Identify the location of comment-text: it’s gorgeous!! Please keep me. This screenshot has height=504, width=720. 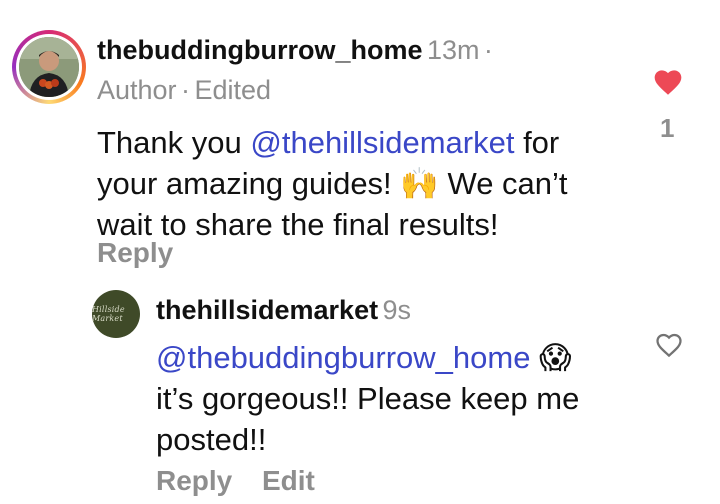
(368, 398).